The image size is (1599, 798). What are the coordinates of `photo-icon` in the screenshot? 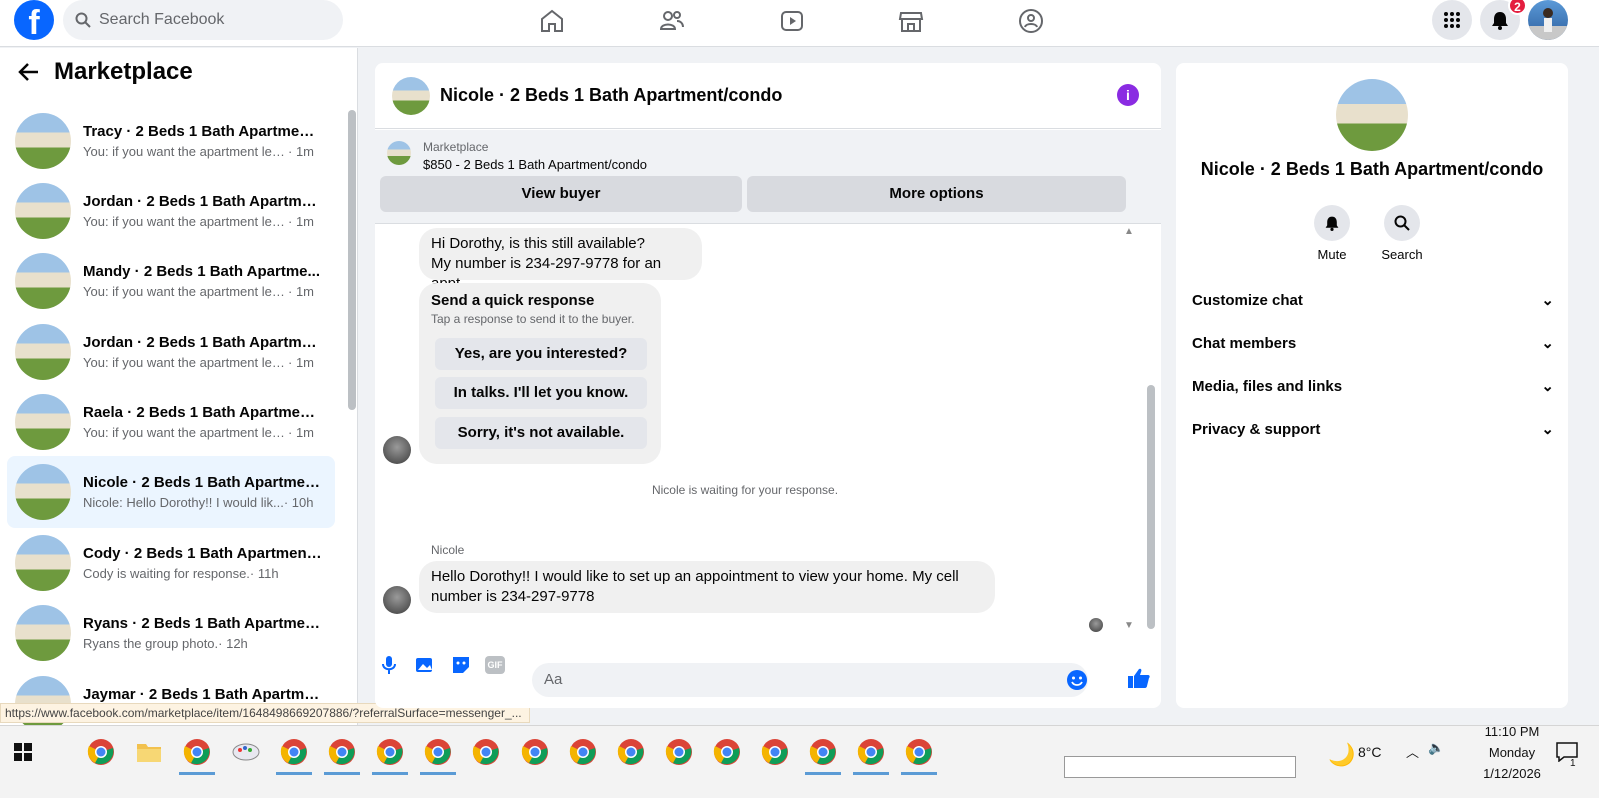 It's located at (425, 667).